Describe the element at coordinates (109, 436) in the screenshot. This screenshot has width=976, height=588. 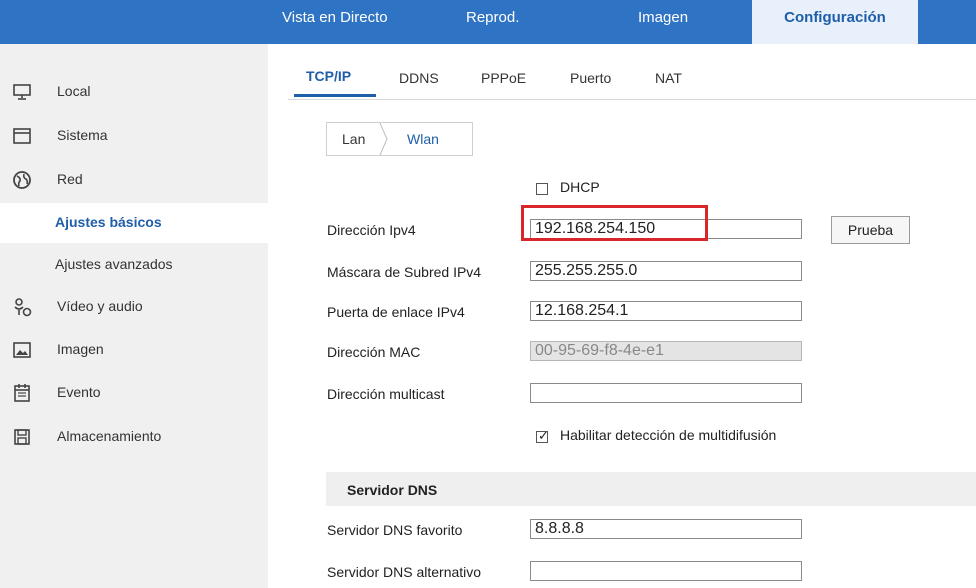
I see `sidebar-item-label: Almacenamiento` at that location.